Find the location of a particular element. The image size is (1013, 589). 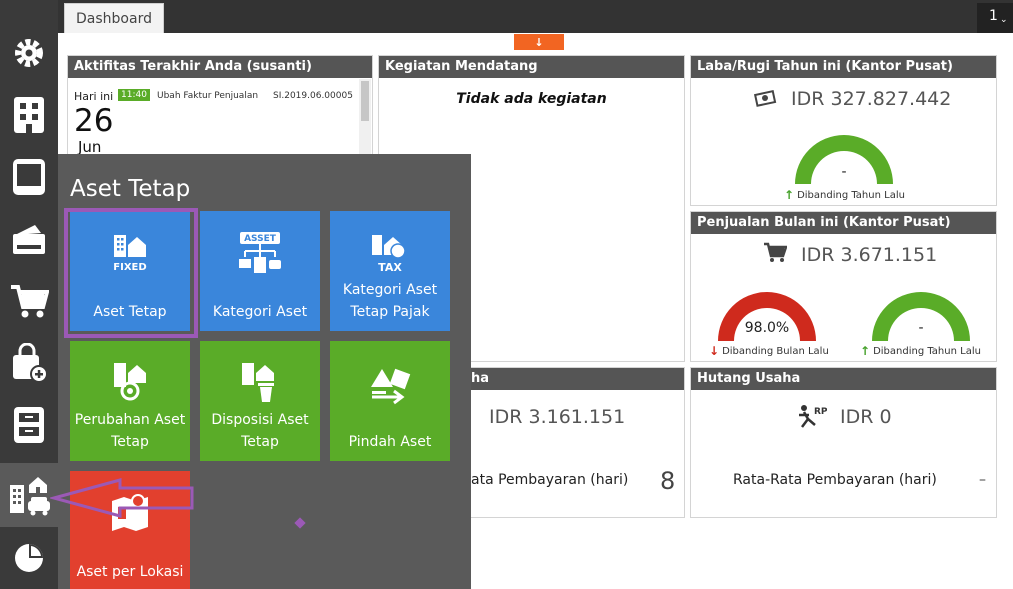

top-bar: Dashboard 1 ⌄ is located at coordinates (535, 16).